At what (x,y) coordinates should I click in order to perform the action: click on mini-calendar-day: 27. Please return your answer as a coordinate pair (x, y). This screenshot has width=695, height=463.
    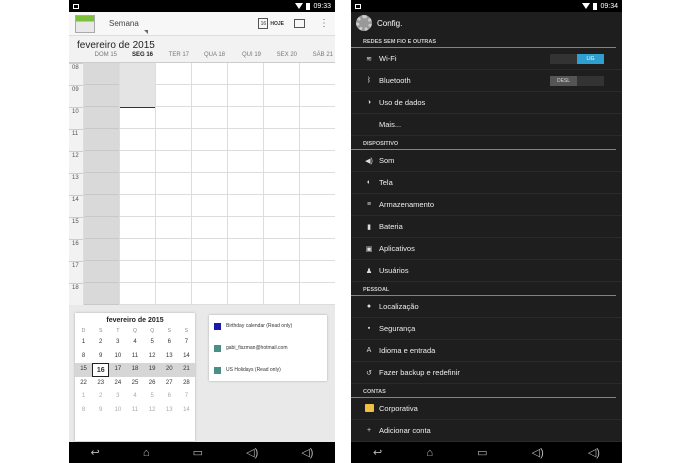
    Looking at the image, I should click on (169, 384).